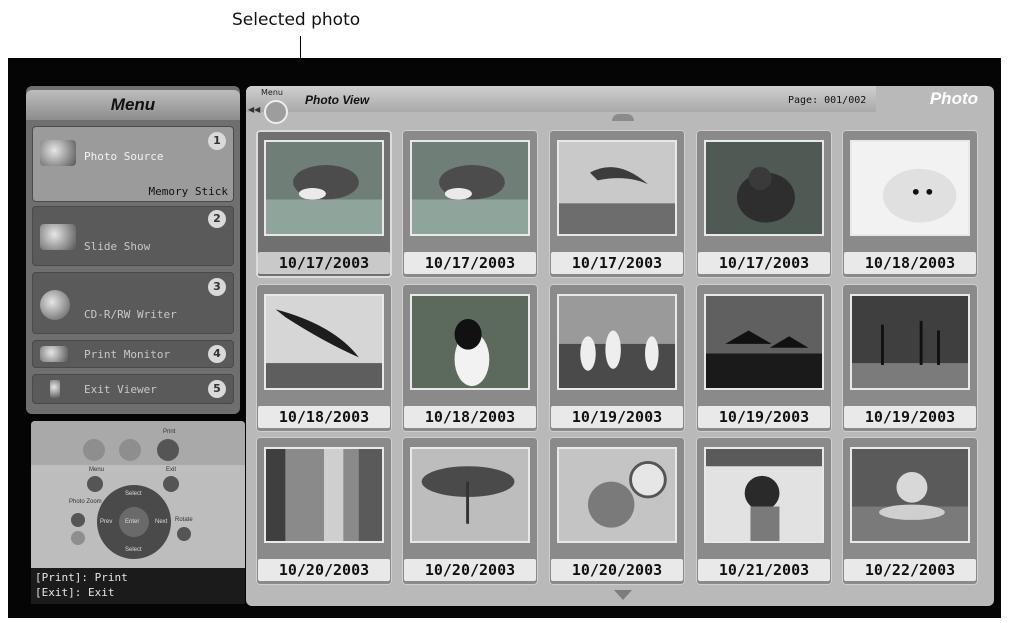 Image resolution: width=1009 pixels, height=623 pixels. I want to click on scroll-up-icon, so click(623, 117).